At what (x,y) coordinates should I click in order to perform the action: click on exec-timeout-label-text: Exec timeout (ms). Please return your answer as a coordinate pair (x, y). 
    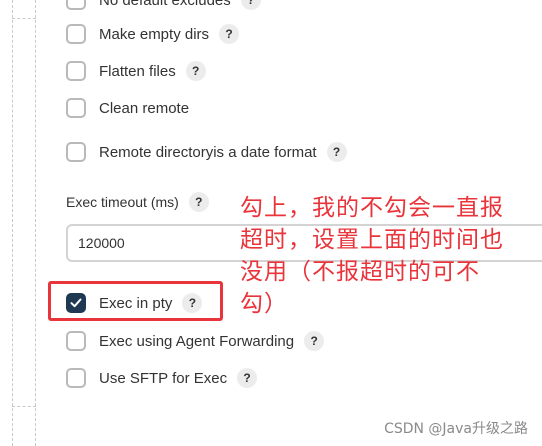
    Looking at the image, I should click on (122, 202).